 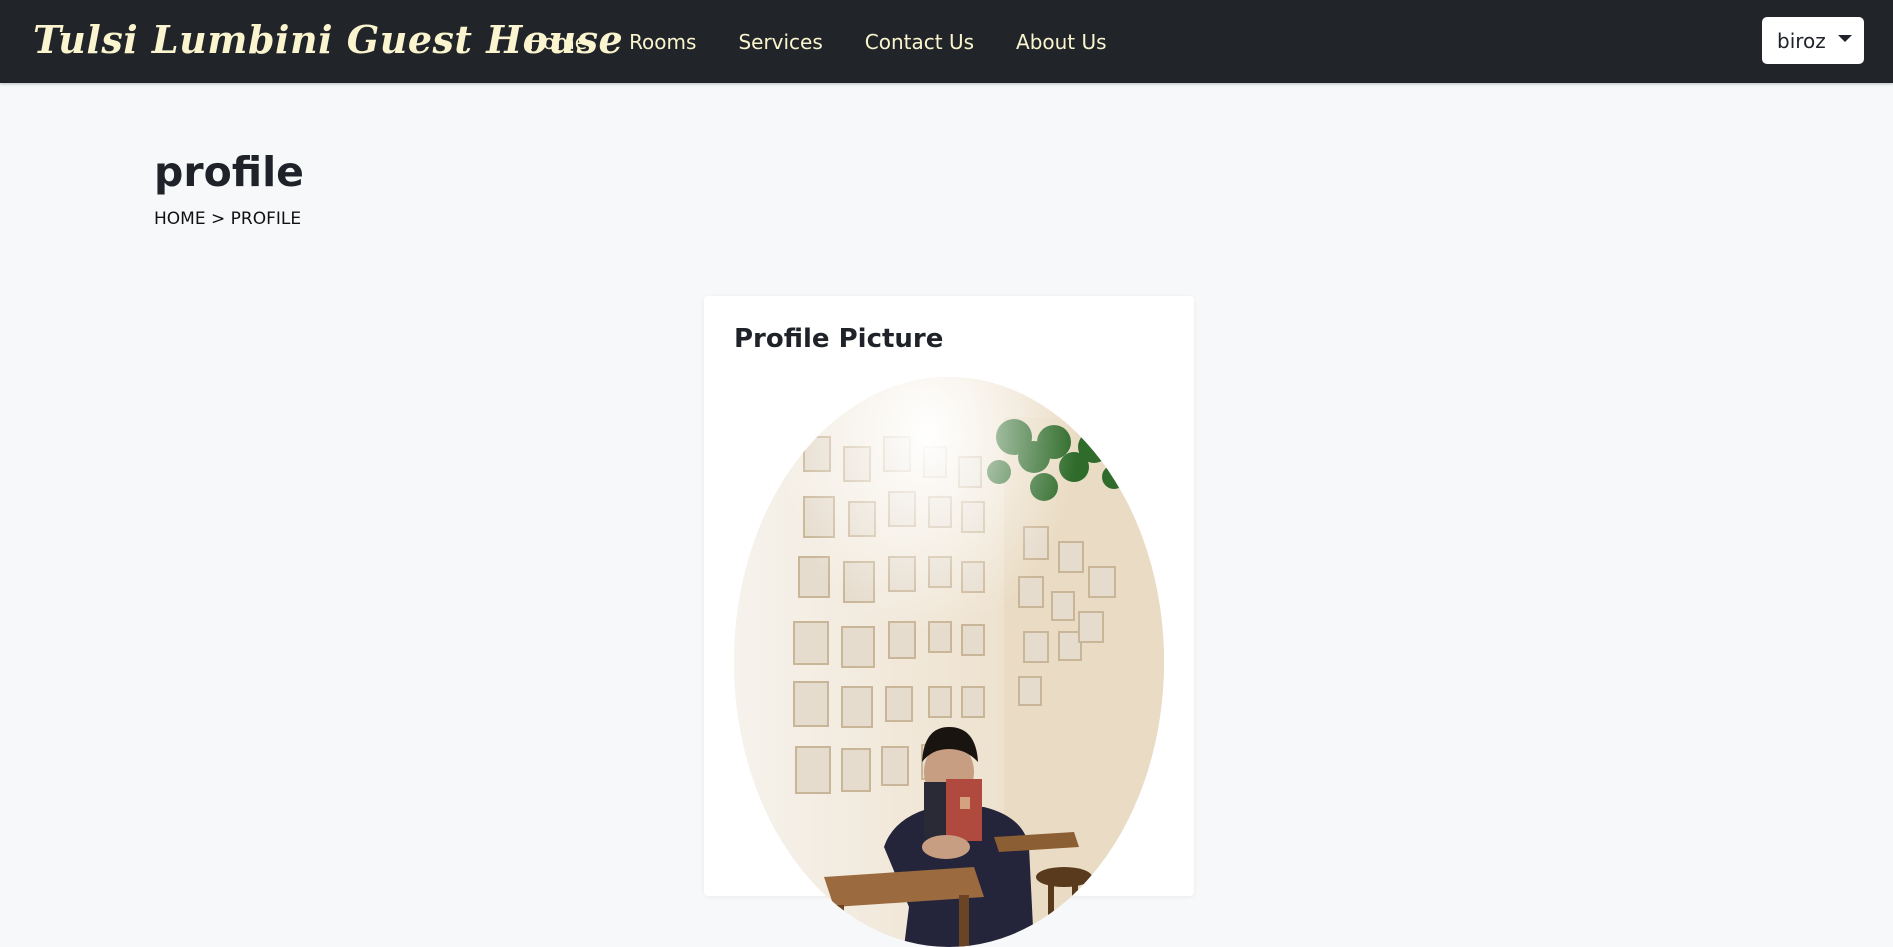 What do you see at coordinates (227, 219) in the screenshot?
I see `breadcrumb: HOME > PROFILE` at bounding box center [227, 219].